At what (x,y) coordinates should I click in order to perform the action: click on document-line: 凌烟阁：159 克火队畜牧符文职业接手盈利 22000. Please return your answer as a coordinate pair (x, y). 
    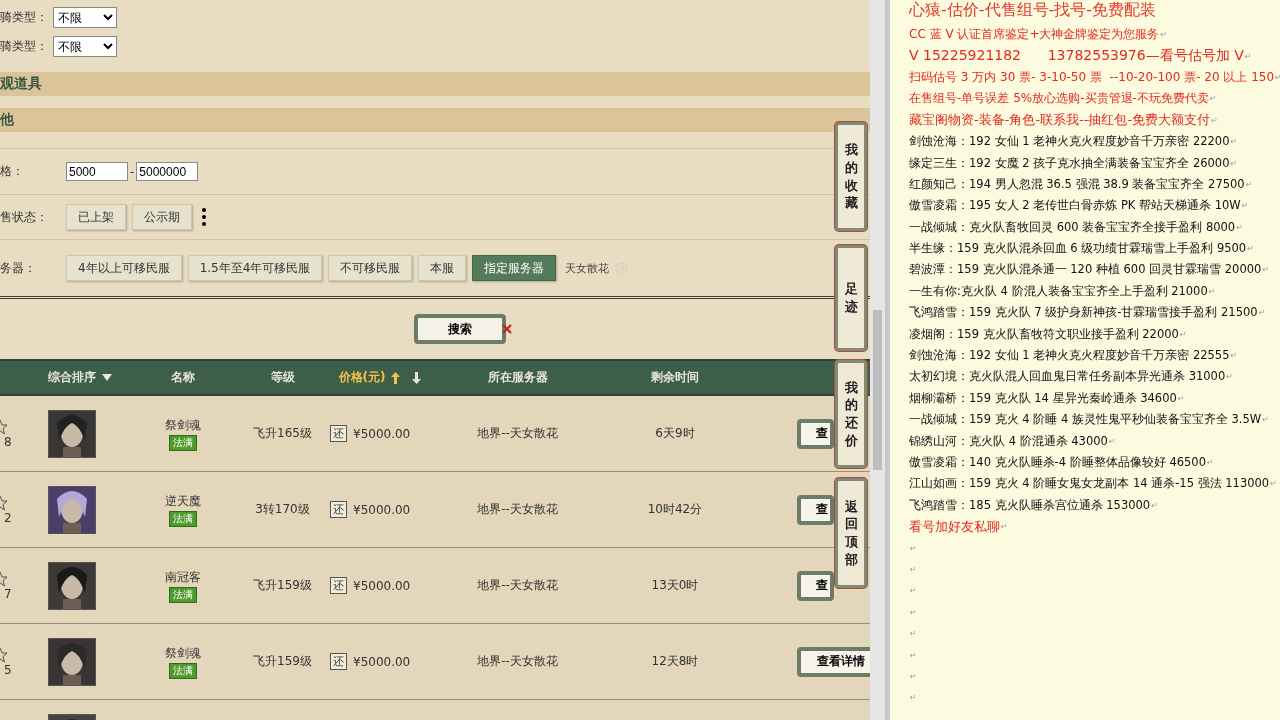
    Looking at the image, I should click on (1044, 334).